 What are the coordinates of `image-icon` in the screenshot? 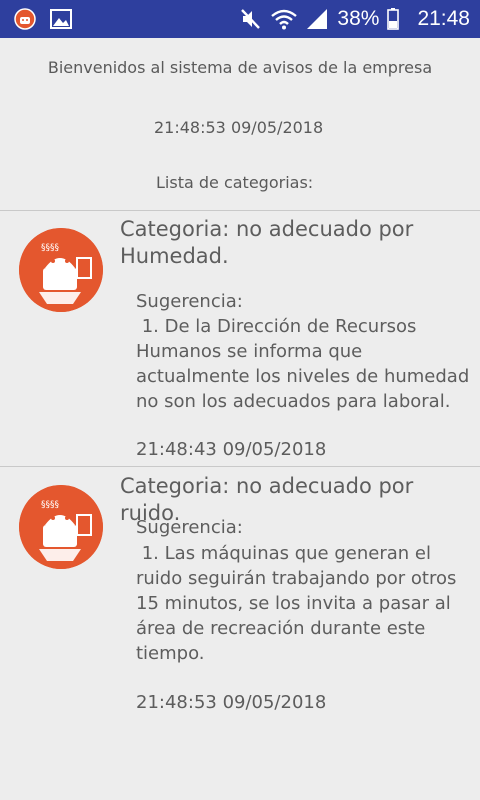 It's located at (61, 19).